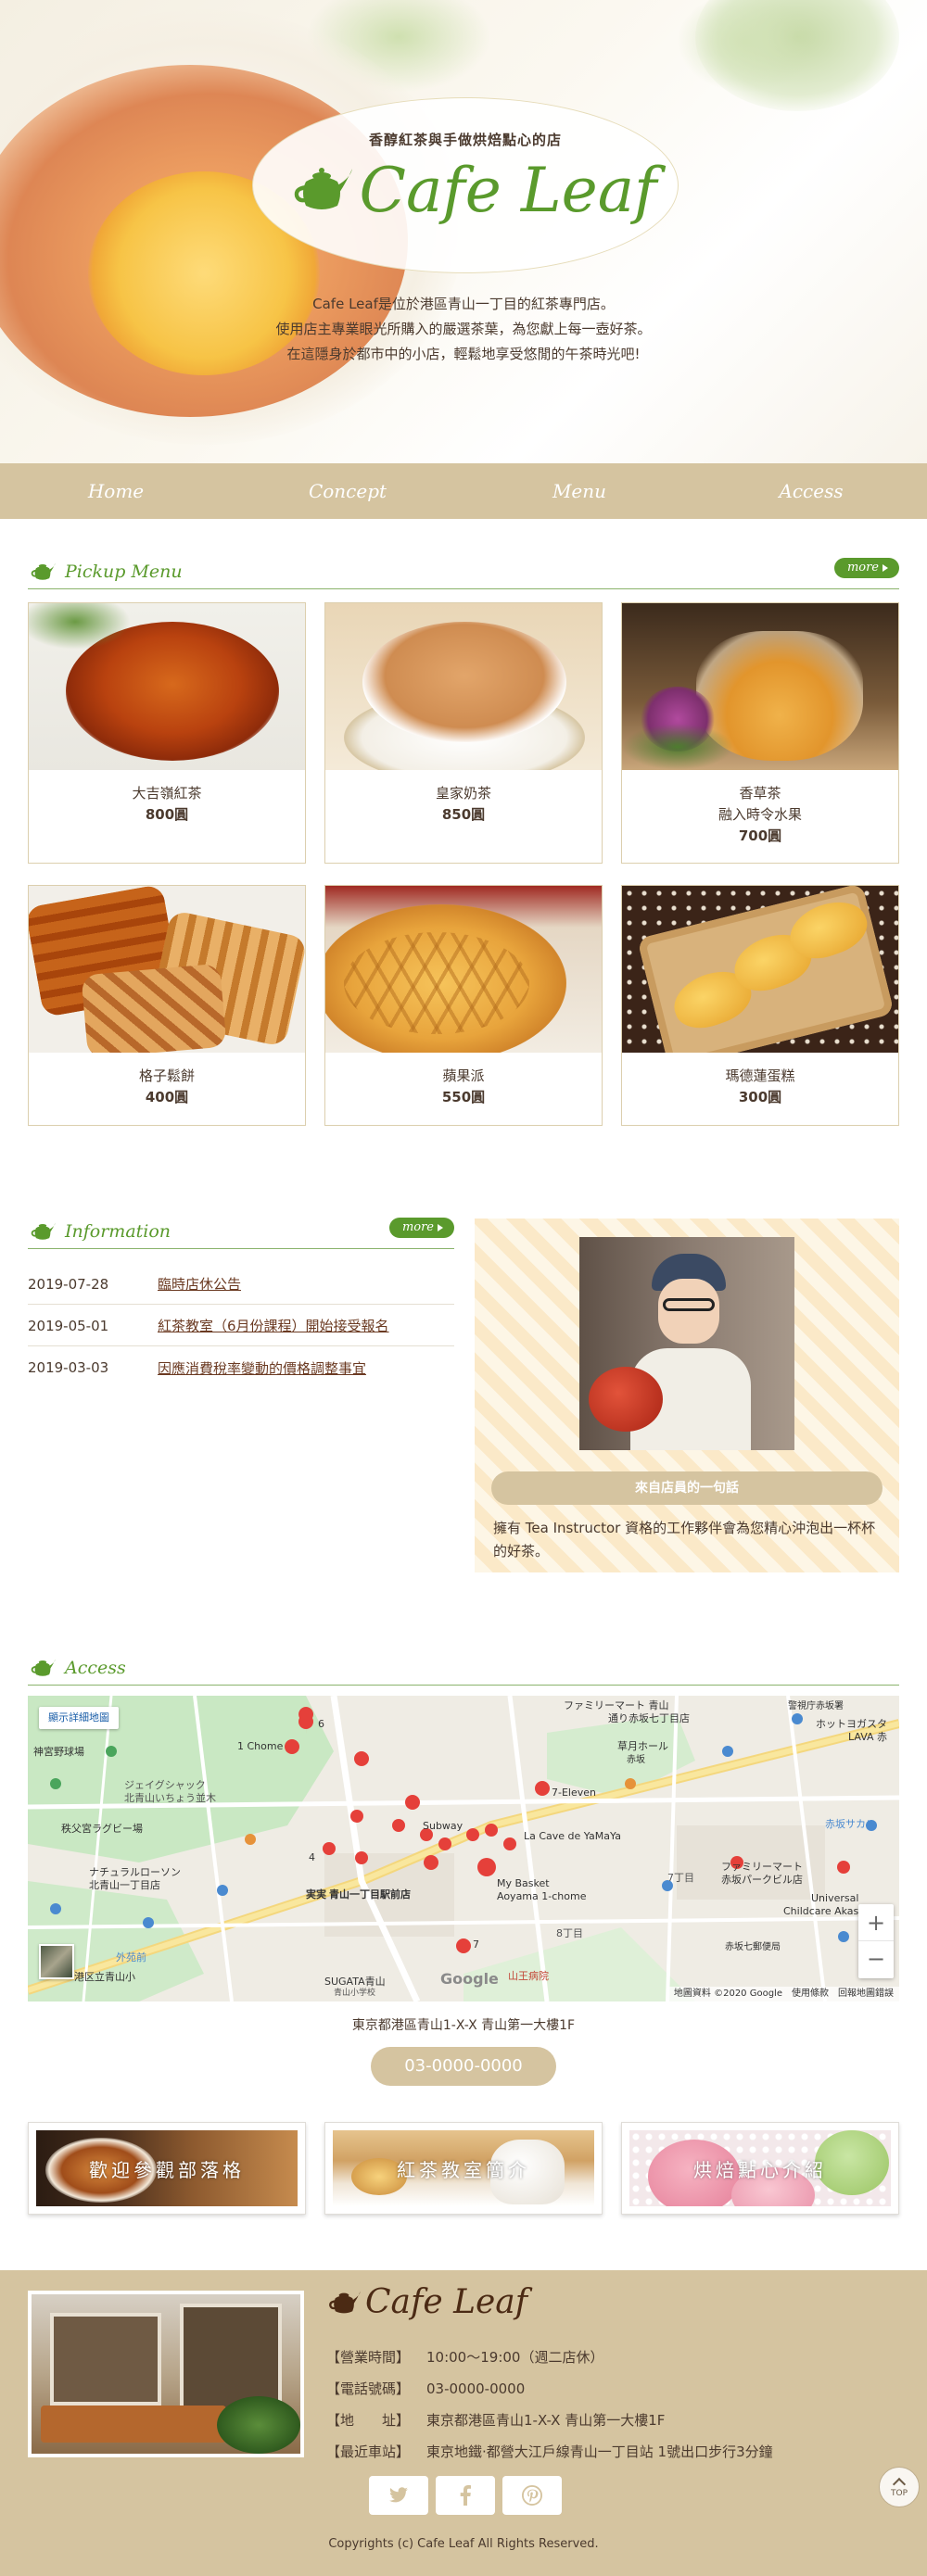 The width and height of the screenshot is (927, 2576). Describe the element at coordinates (876, 1923) in the screenshot. I see `zoom-in-button: +` at that location.